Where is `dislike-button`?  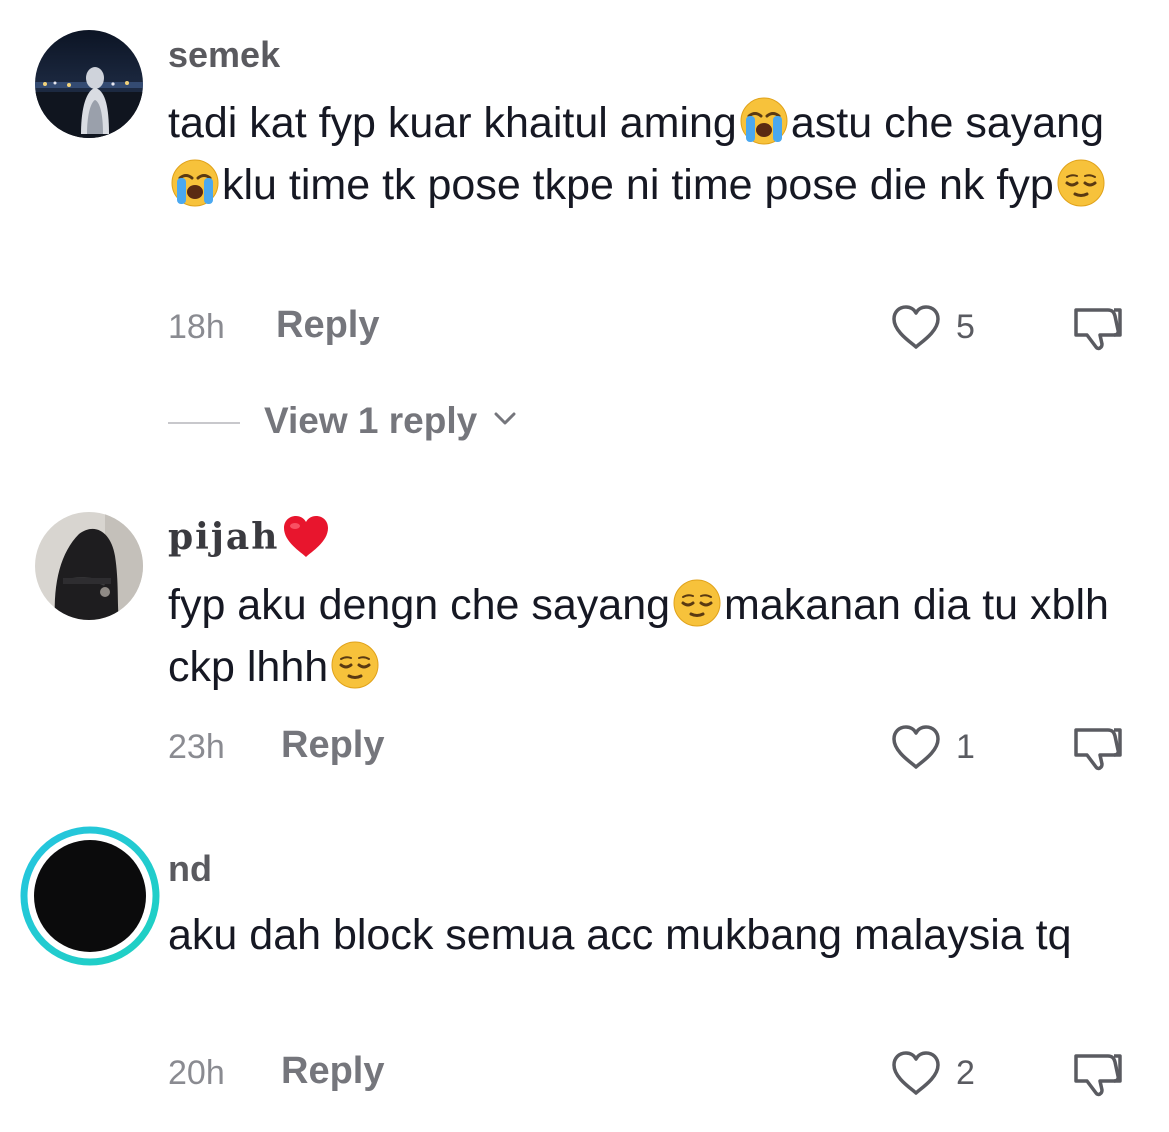
dislike-button is located at coordinates (1098, 1073).